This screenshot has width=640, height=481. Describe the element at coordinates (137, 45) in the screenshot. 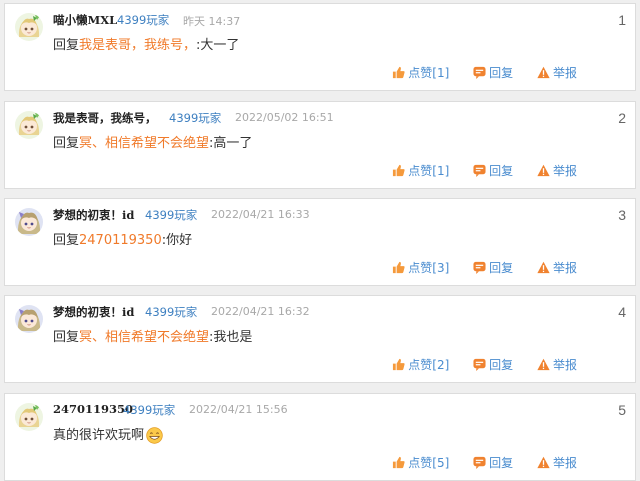

I see `reply-target-link: 我是表哥，我练号，` at that location.